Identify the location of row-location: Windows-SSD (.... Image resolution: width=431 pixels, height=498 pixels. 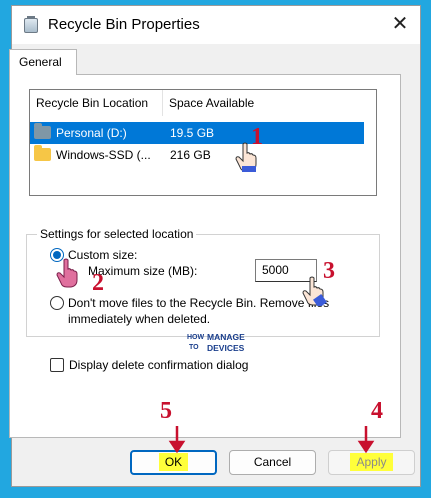
(103, 155).